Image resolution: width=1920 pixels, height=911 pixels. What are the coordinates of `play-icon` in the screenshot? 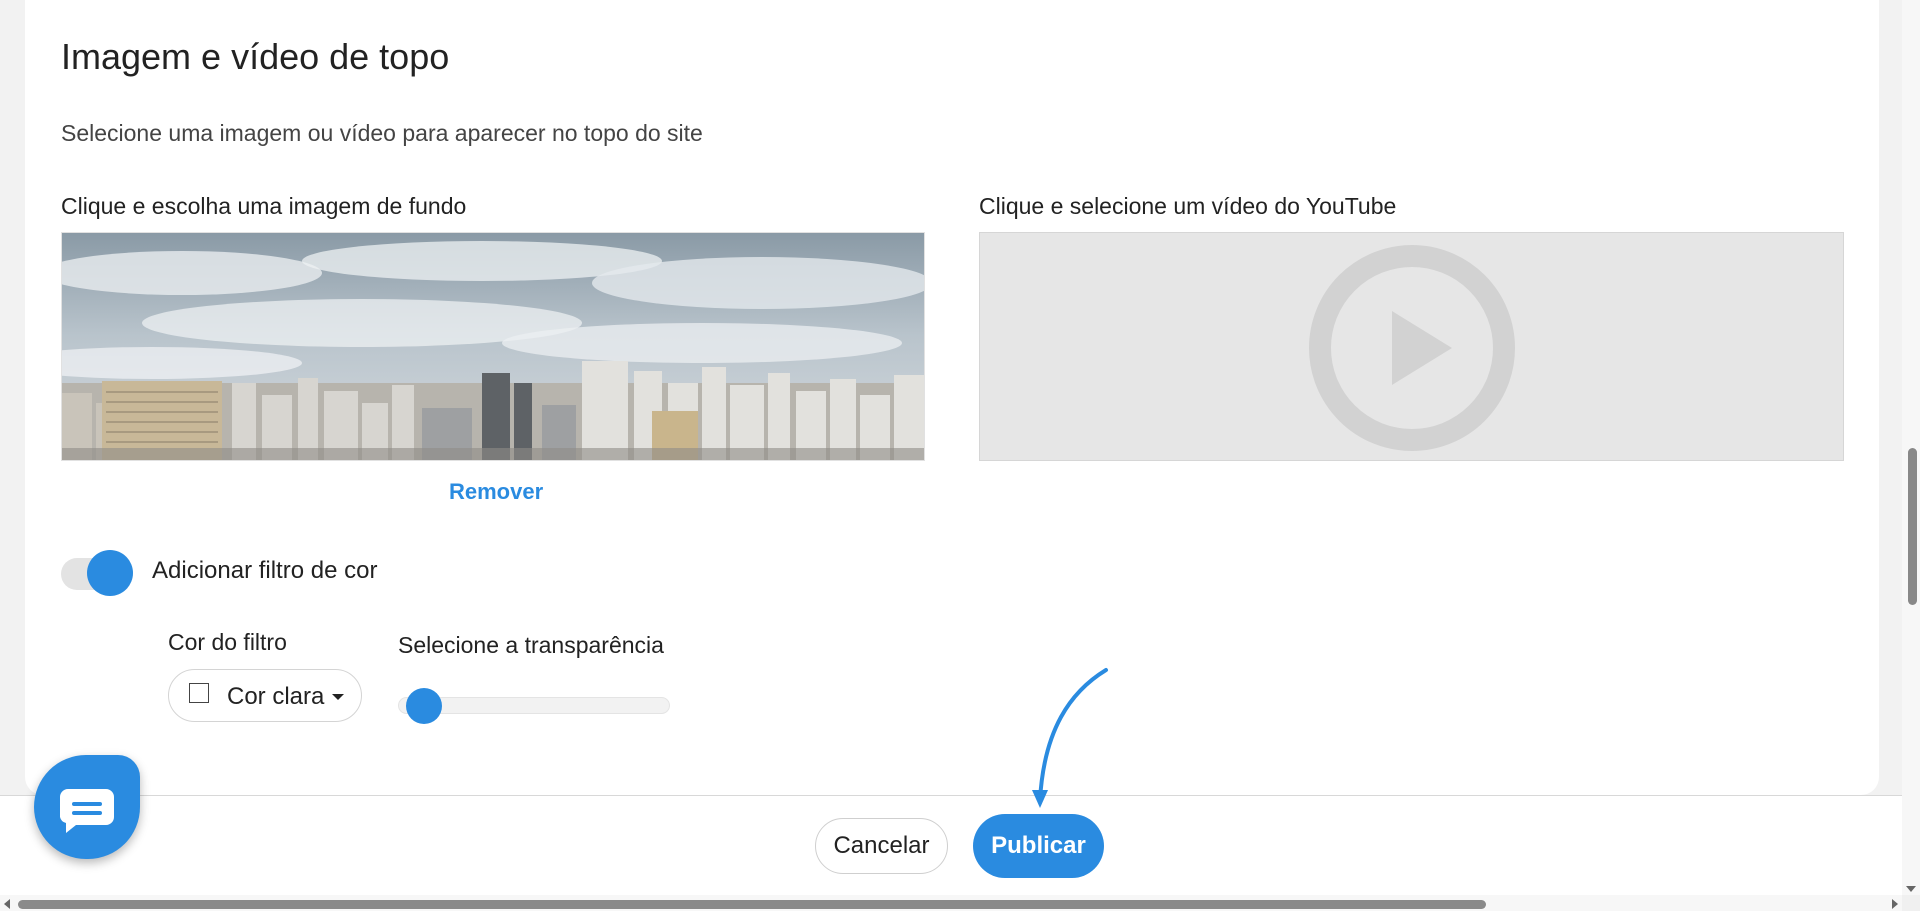 It's located at (1412, 348).